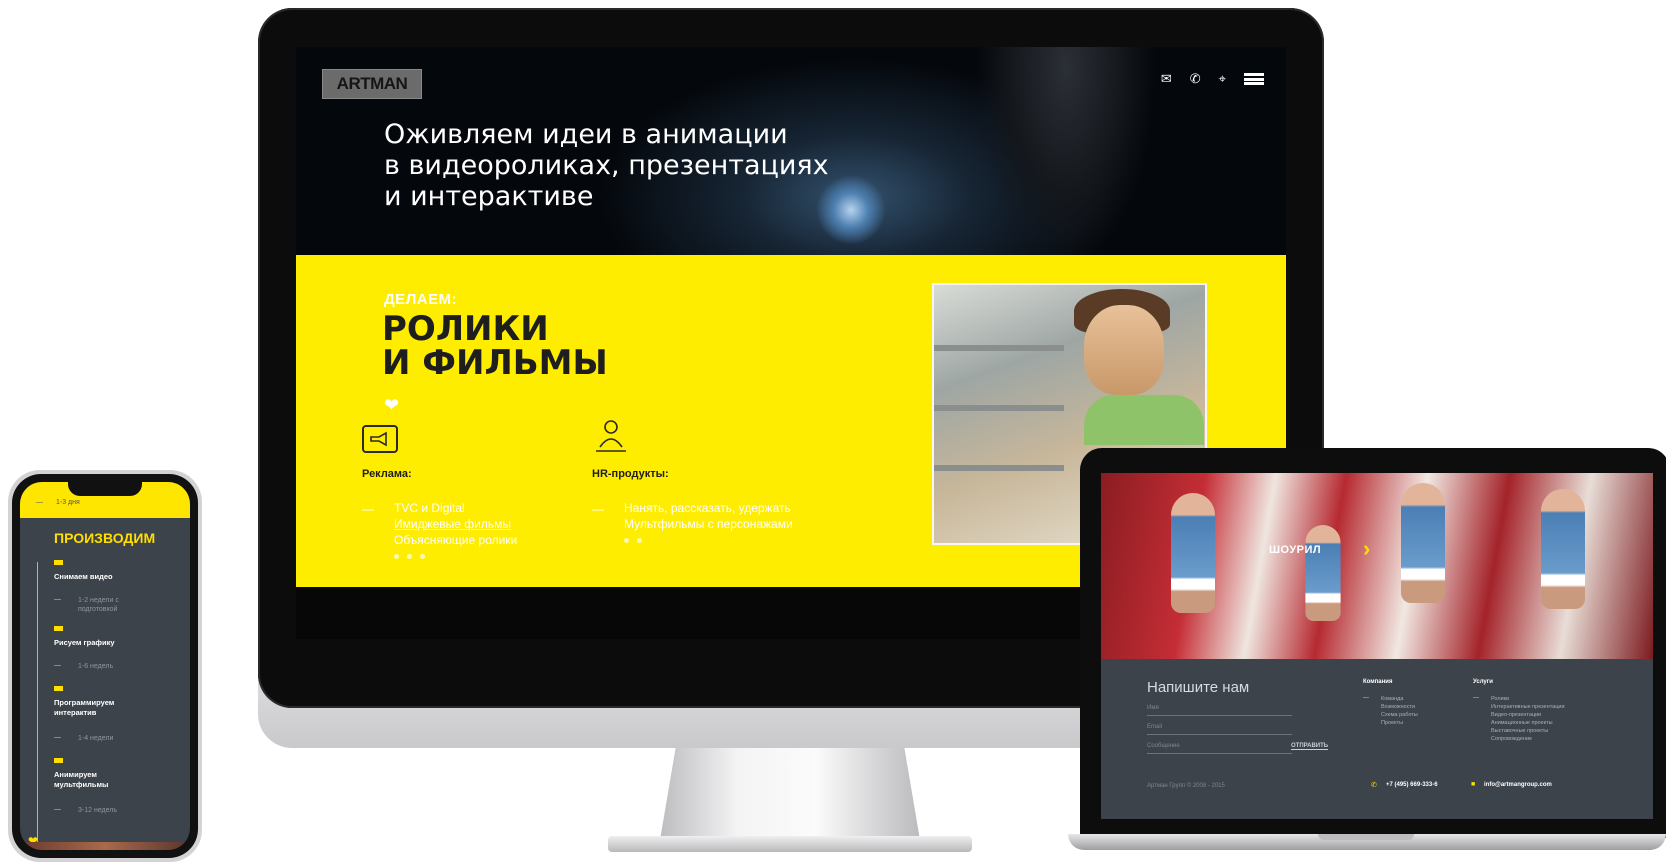  I want to click on contact-form-title: Напишите нам, so click(1198, 687).